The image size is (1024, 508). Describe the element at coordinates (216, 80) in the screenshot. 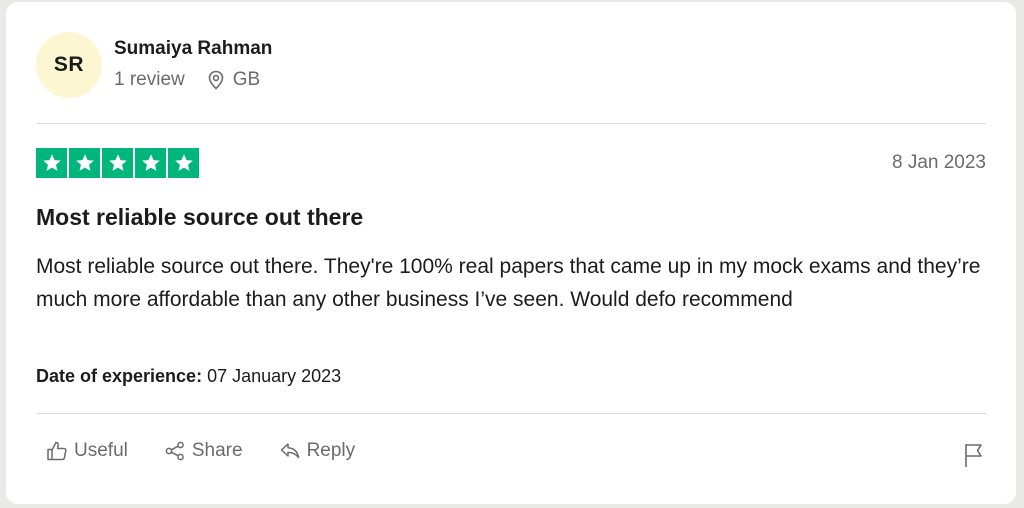

I see `location-pin-icon` at that location.